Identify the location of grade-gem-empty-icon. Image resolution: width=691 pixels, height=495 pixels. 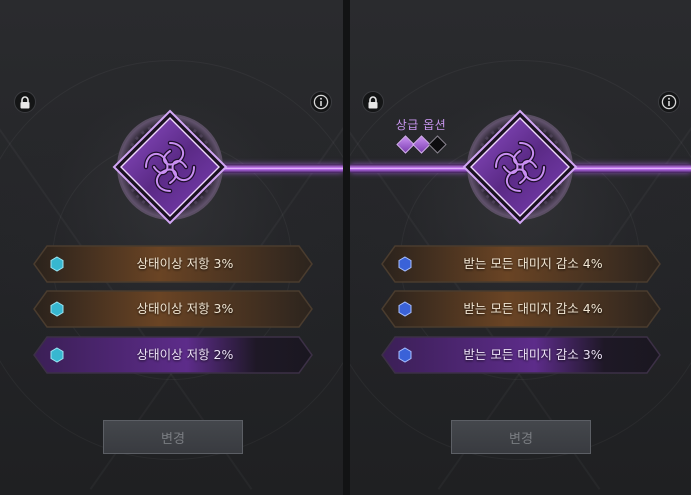
(437, 144).